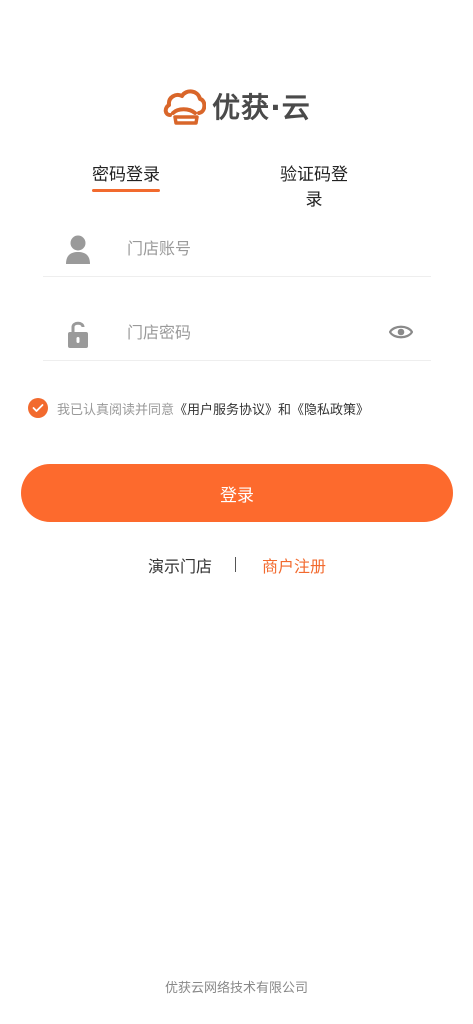  I want to click on company-footer: 优获云网络技术有限公司, so click(236, 988).